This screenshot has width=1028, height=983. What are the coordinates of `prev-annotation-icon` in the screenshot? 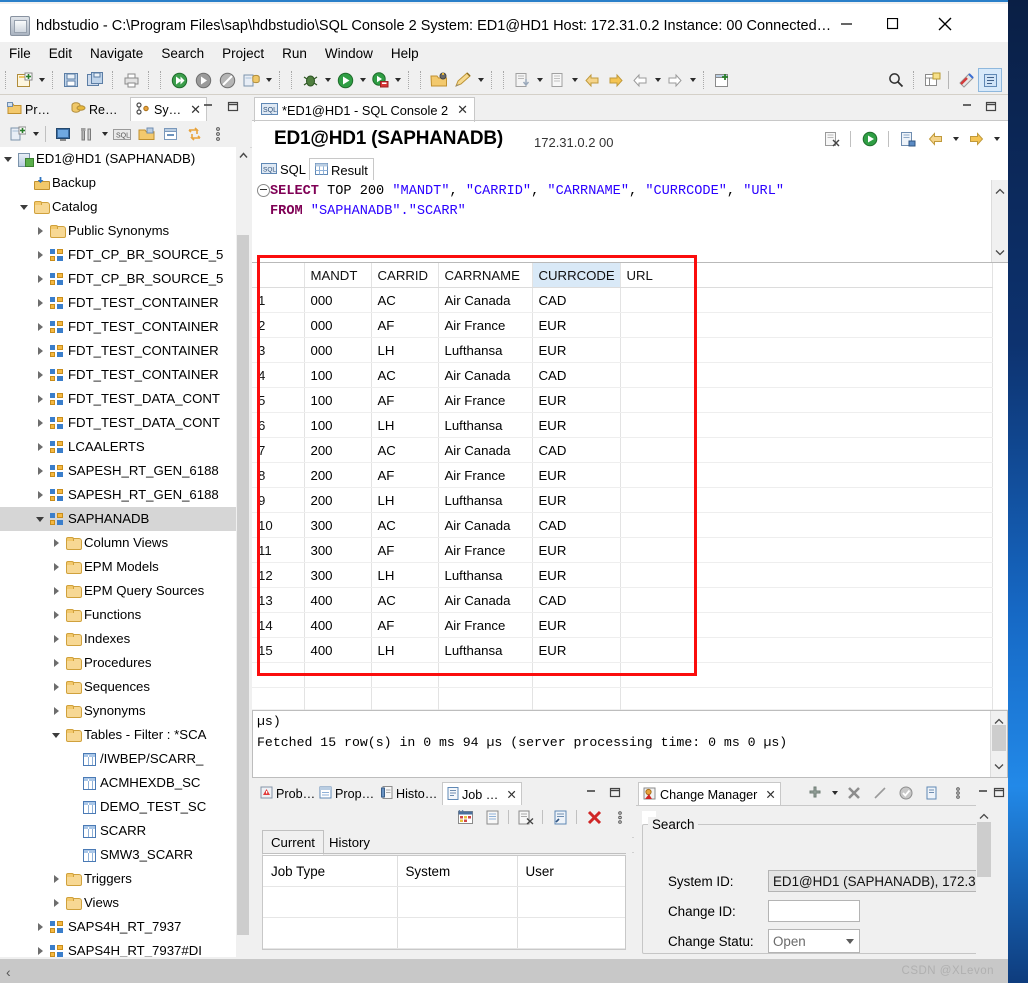 It's located at (592, 80).